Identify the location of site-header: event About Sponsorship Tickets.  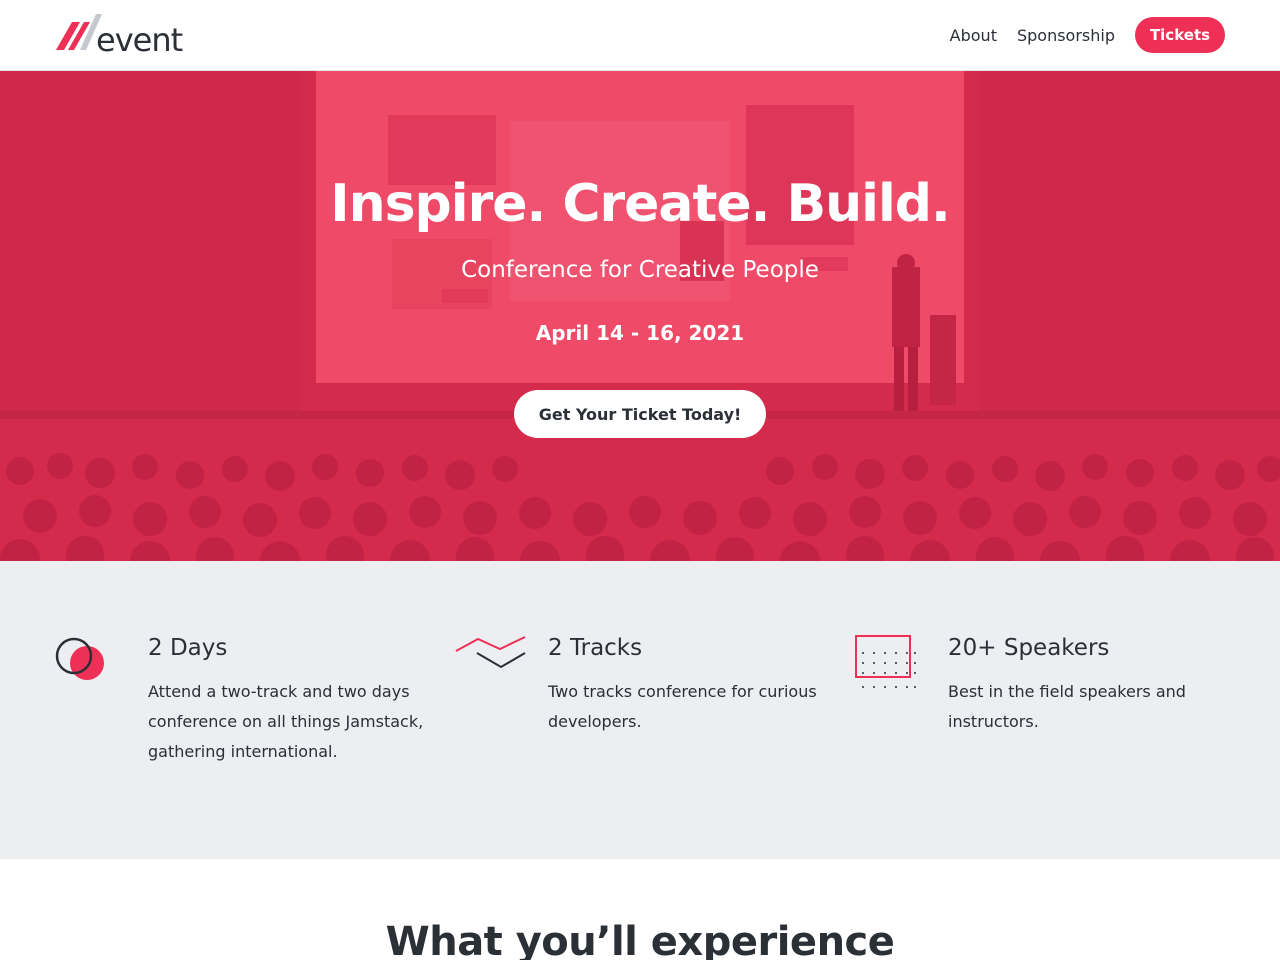
(640, 35).